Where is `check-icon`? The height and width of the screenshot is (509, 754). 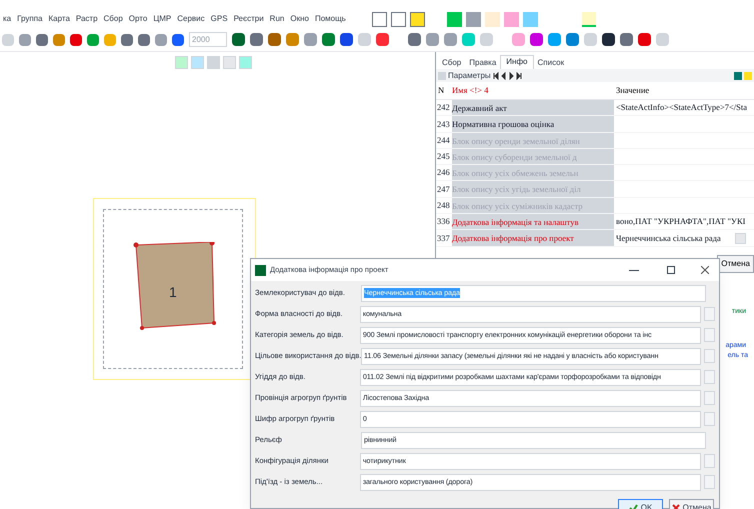 check-icon is located at coordinates (633, 506).